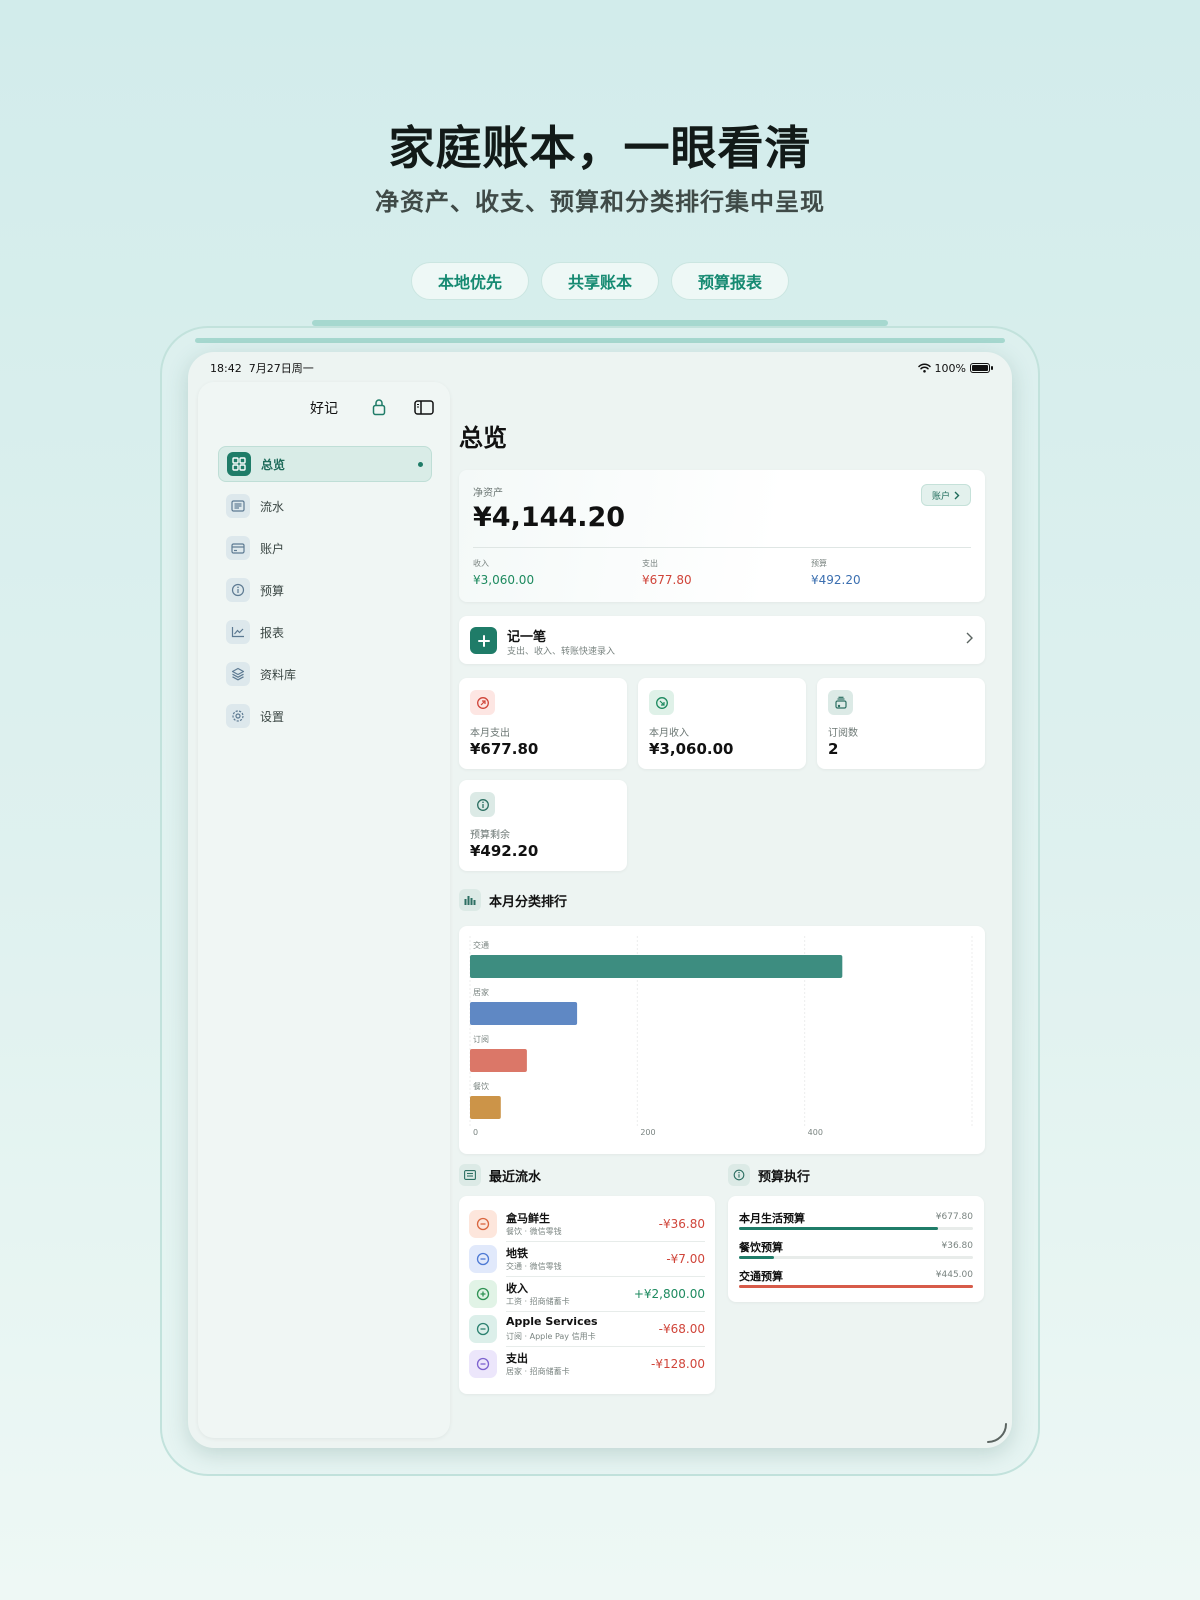 The image size is (1200, 1600). What do you see at coordinates (379, 407) in the screenshot?
I see `lock-icon` at bounding box center [379, 407].